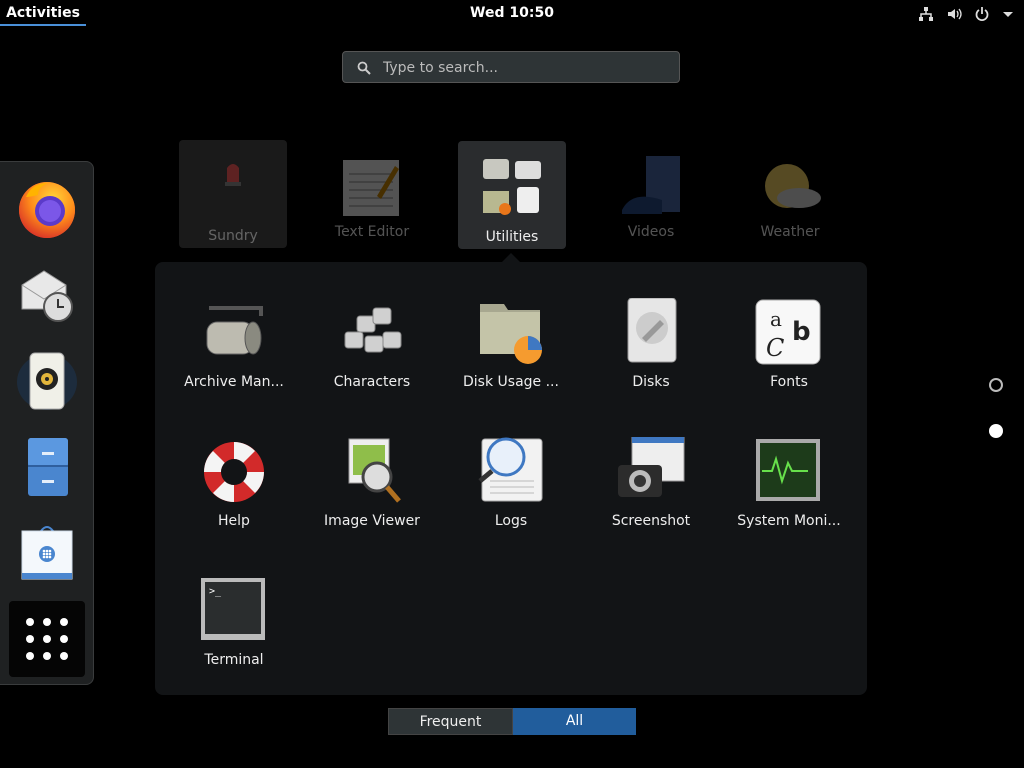 The height and width of the screenshot is (768, 1024). I want to click on utilities-folder-icon, so click(512, 187).